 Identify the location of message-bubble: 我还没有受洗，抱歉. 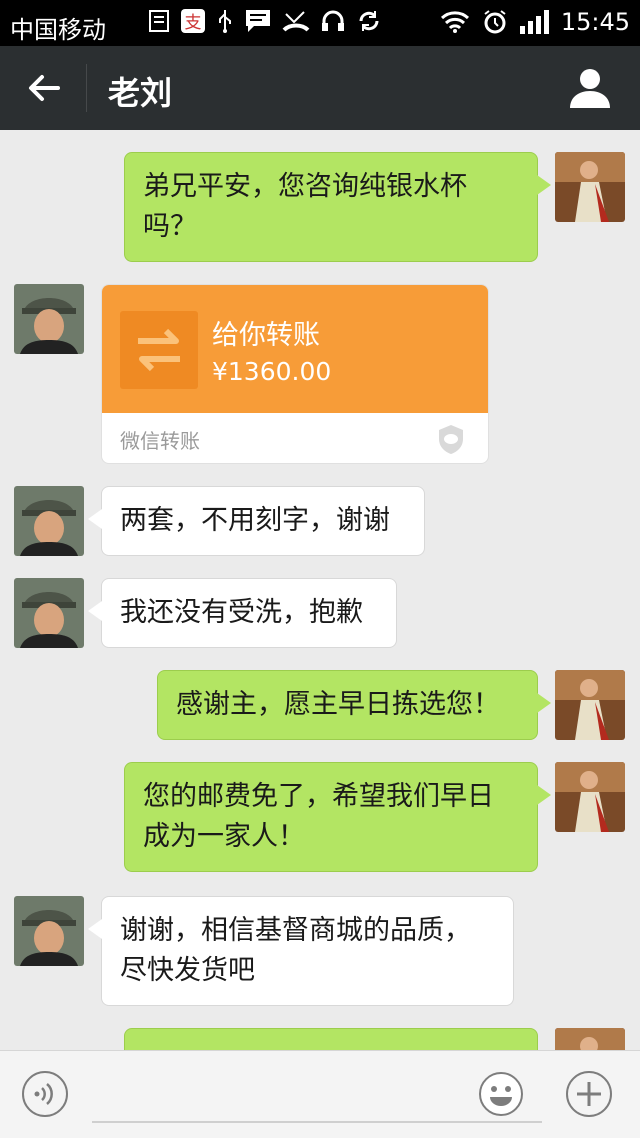
(242, 613).